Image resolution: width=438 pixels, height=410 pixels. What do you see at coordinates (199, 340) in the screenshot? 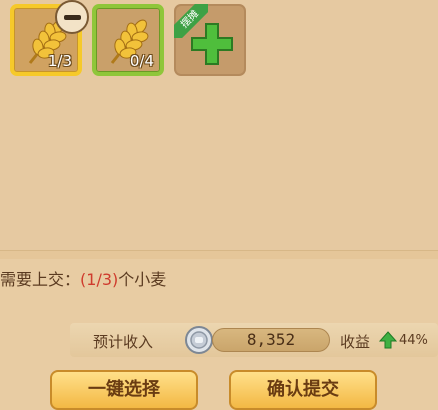
I see `silver-coin-icon` at bounding box center [199, 340].